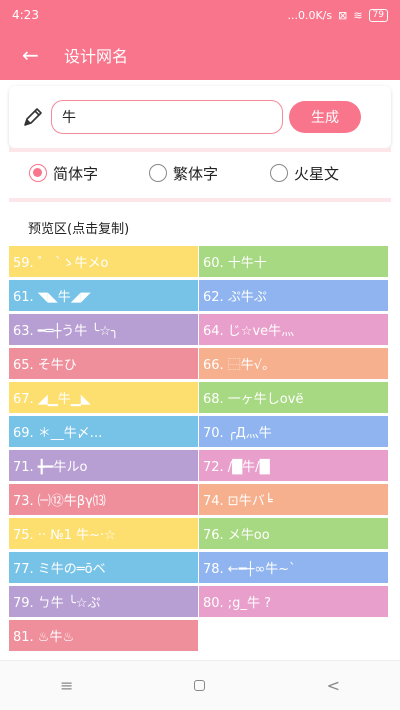 The width and height of the screenshot is (400, 710). I want to click on result-item: 81. ♨牛♨, so click(103, 635).